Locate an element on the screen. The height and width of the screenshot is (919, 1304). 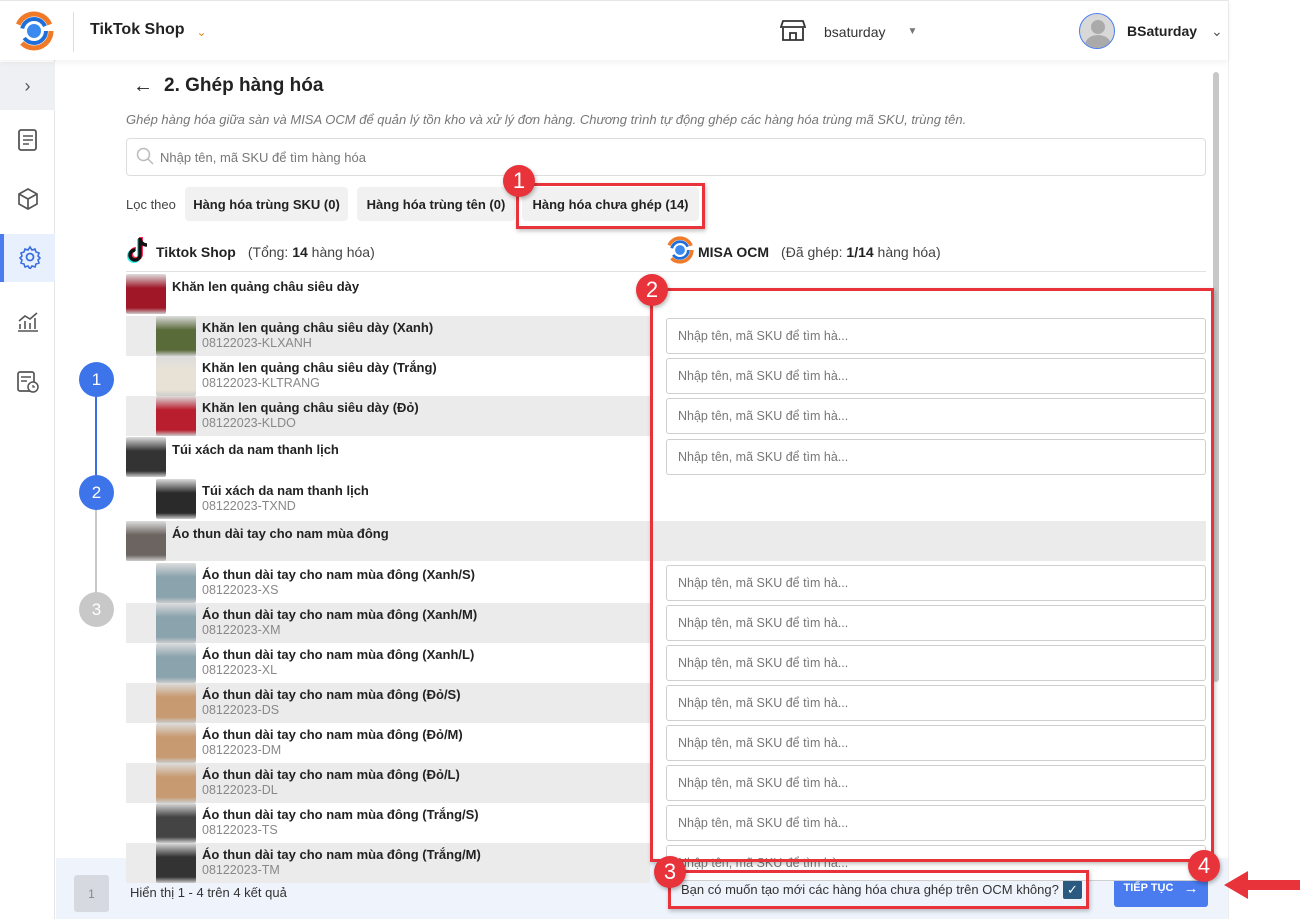
chevron-right-icon: › is located at coordinates (27, 85).